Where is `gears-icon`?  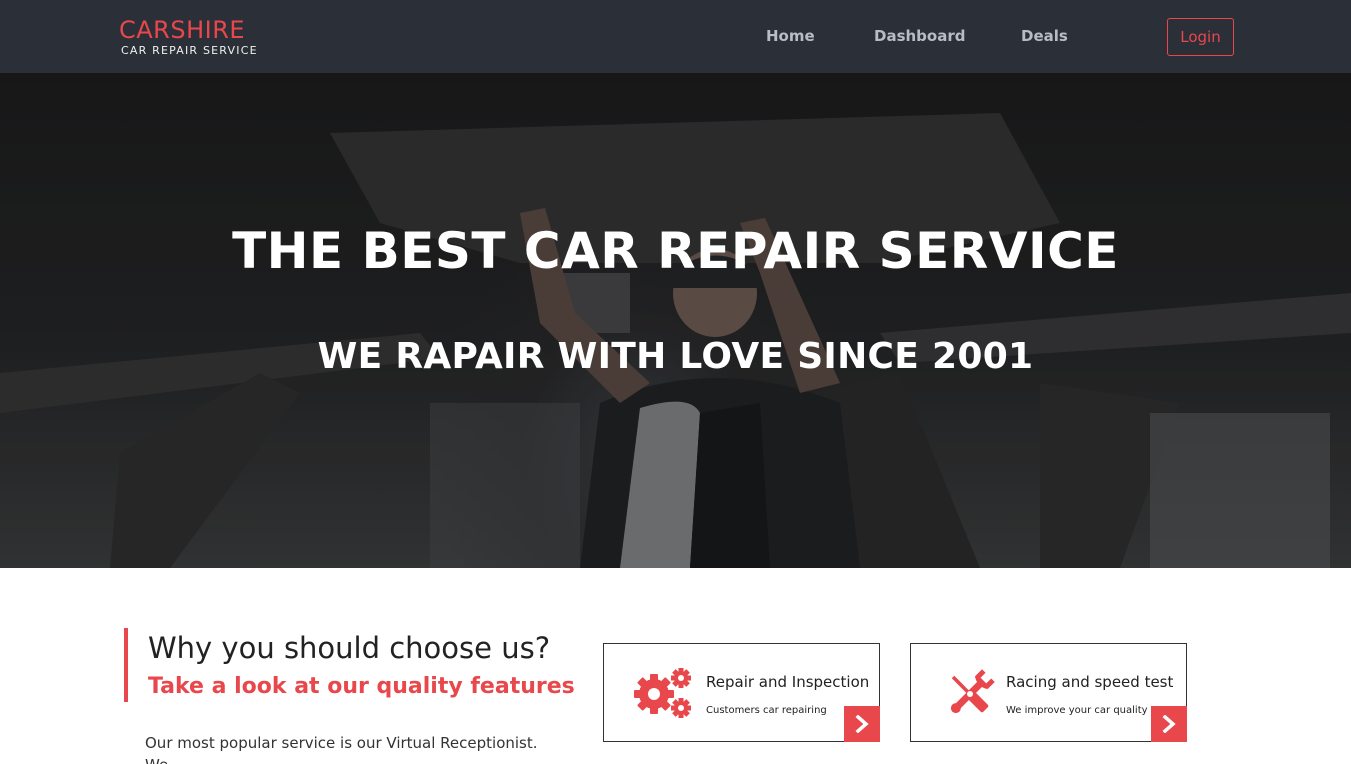 gears-icon is located at coordinates (662, 693).